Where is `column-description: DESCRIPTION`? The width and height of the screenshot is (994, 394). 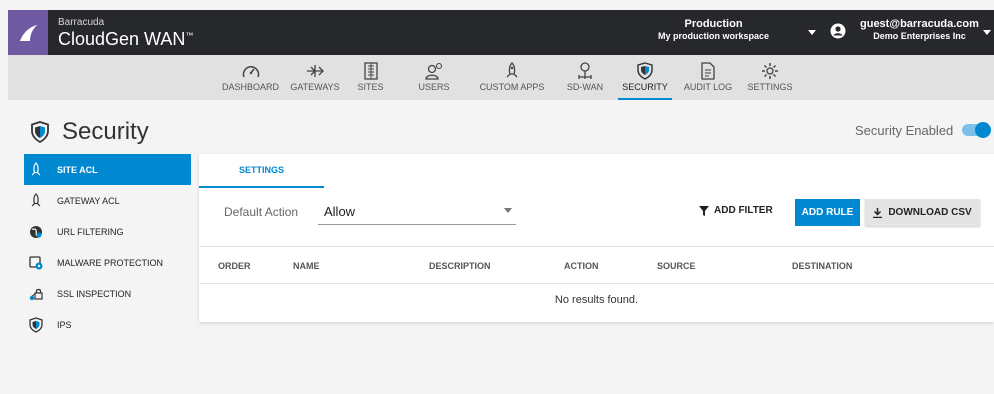 column-description: DESCRIPTION is located at coordinates (460, 266).